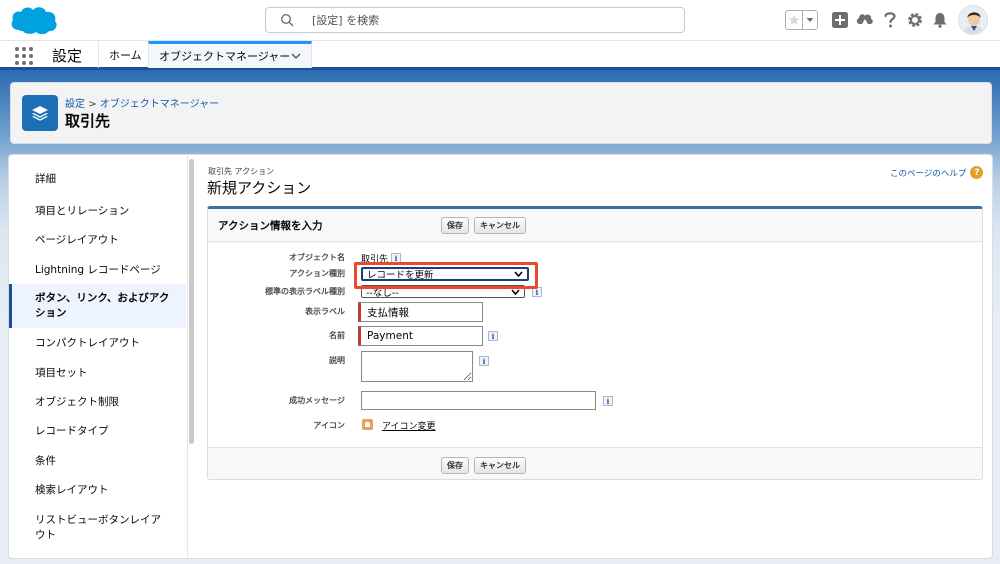 The image size is (1000, 564). What do you see at coordinates (329, 425) in the screenshot?
I see `icon-label: アイコン` at bounding box center [329, 425].